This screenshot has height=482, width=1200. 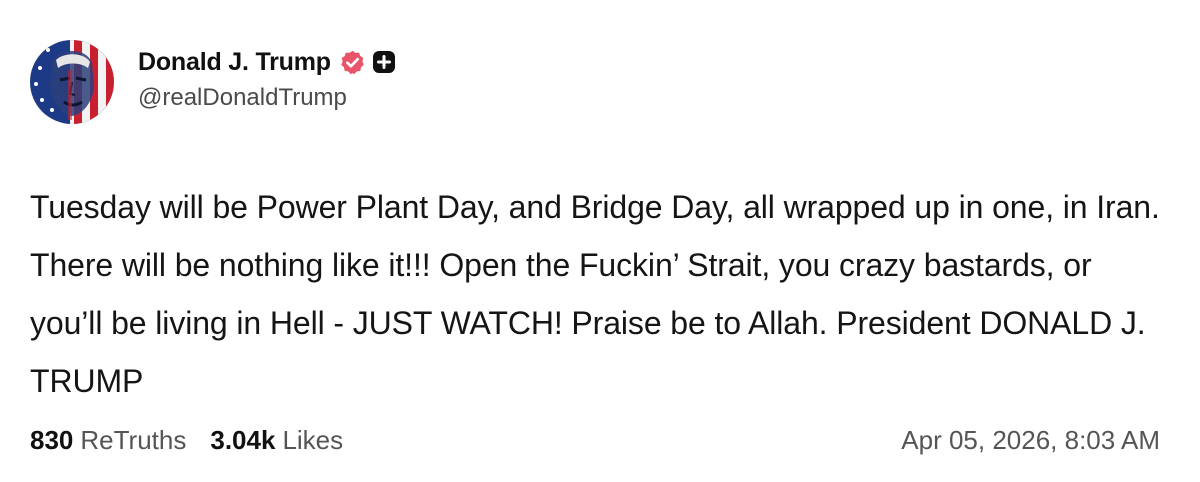 What do you see at coordinates (267, 98) in the screenshot?
I see `author-handle: @realDonaldTrump` at bounding box center [267, 98].